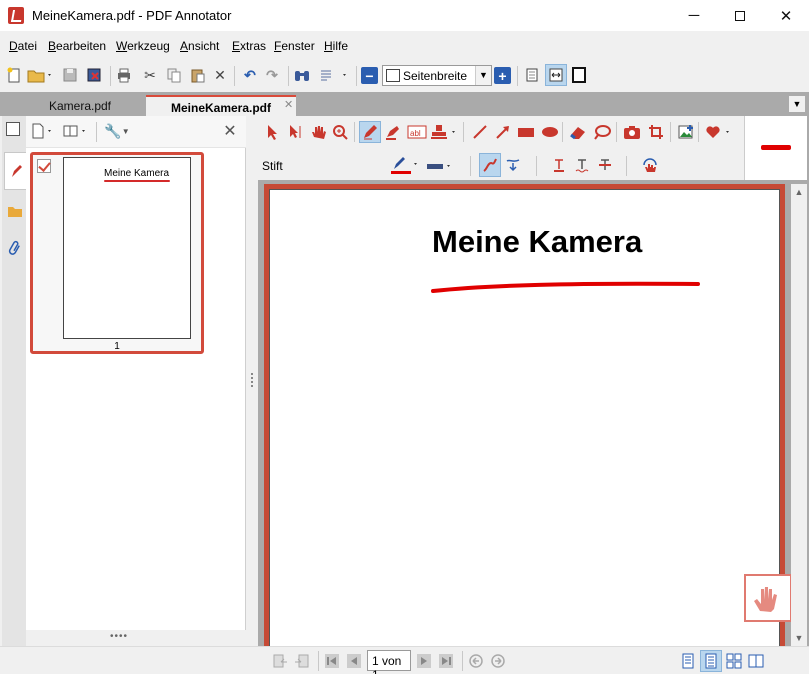 This screenshot has width=809, height=674. I want to click on zoom-tool-icon, so click(340, 132).